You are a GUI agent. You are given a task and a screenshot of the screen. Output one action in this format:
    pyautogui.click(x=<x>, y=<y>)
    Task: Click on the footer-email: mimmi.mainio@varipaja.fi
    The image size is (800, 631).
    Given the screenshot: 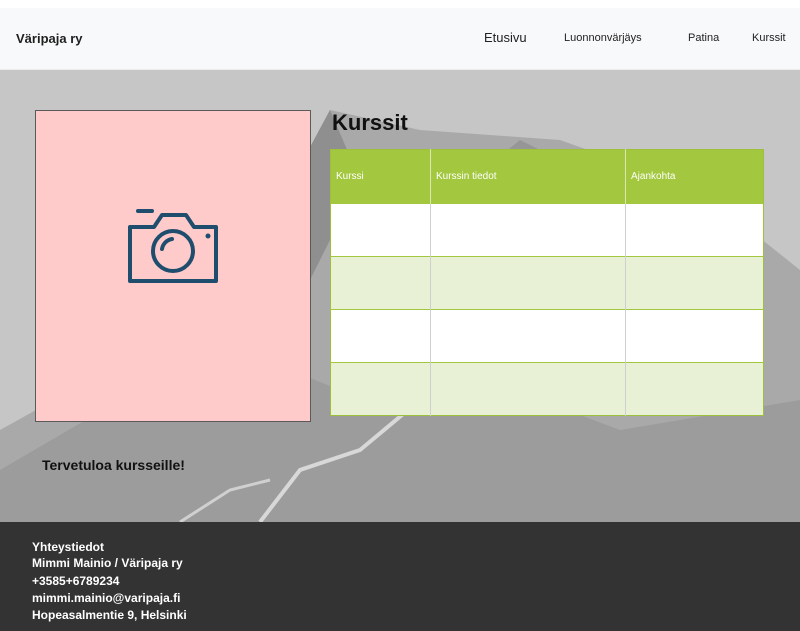 What is the action you would take?
    pyautogui.click(x=106, y=598)
    